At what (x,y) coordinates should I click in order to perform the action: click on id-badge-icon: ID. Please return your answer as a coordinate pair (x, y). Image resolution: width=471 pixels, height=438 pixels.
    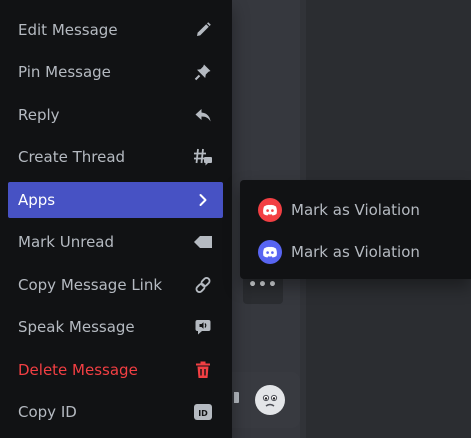
    Looking at the image, I should click on (203, 412).